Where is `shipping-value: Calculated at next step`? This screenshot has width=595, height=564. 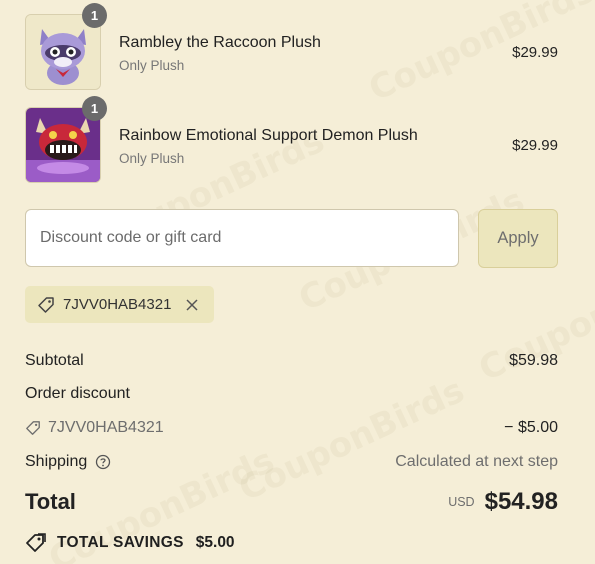 shipping-value: Calculated at next step is located at coordinates (476, 461).